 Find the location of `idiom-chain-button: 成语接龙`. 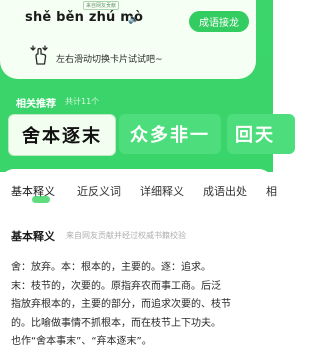

idiom-chain-button: 成语接龙 is located at coordinates (219, 21).